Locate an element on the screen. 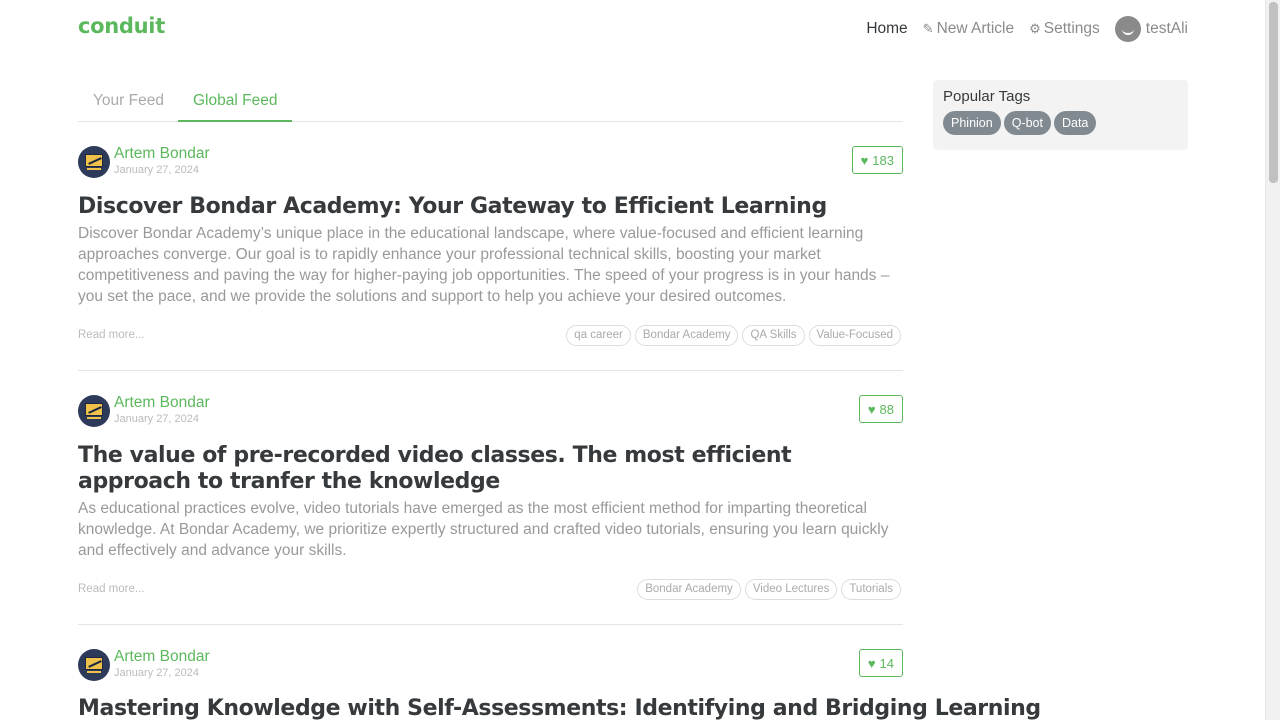 Image resolution: width=1280 pixels, height=720 pixels. popular-tag: Data is located at coordinates (1075, 123).